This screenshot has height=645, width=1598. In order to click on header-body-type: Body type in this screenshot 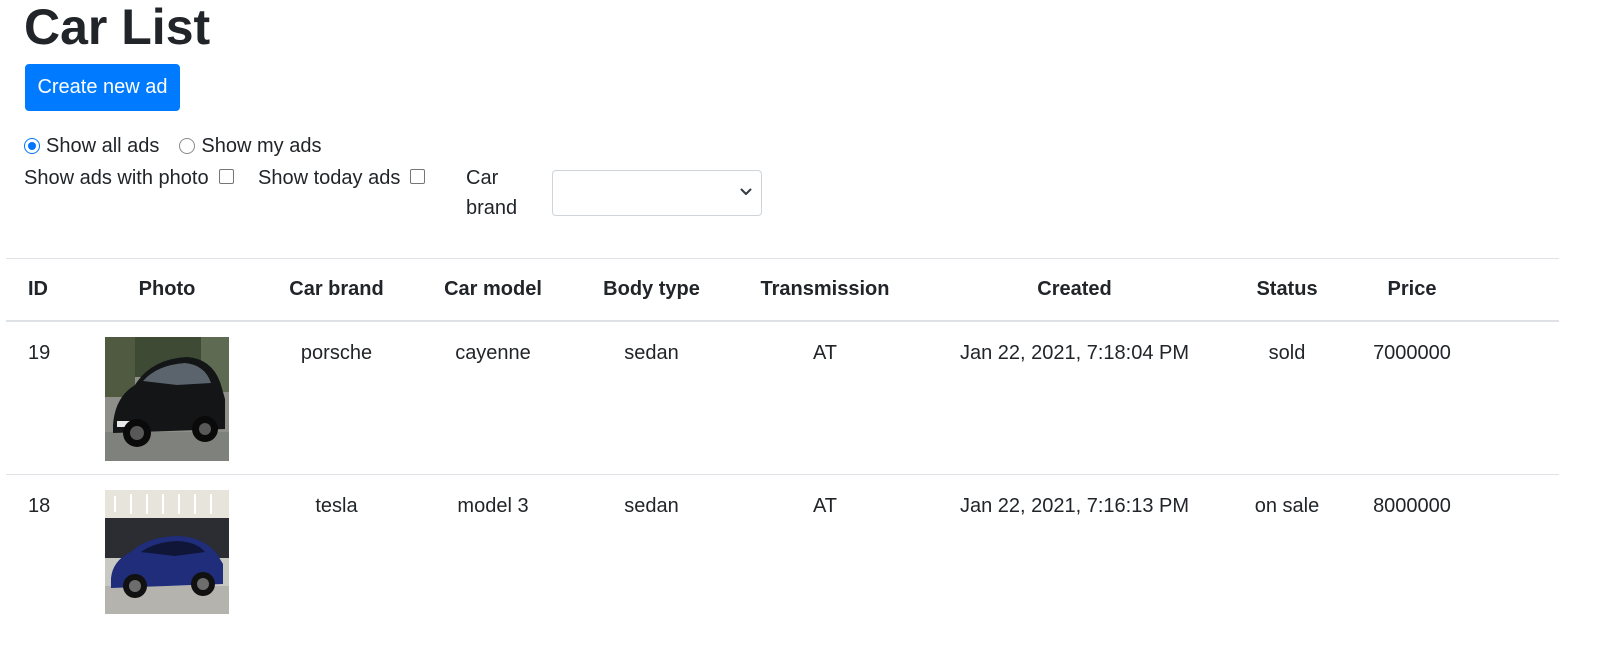, I will do `click(651, 289)`.